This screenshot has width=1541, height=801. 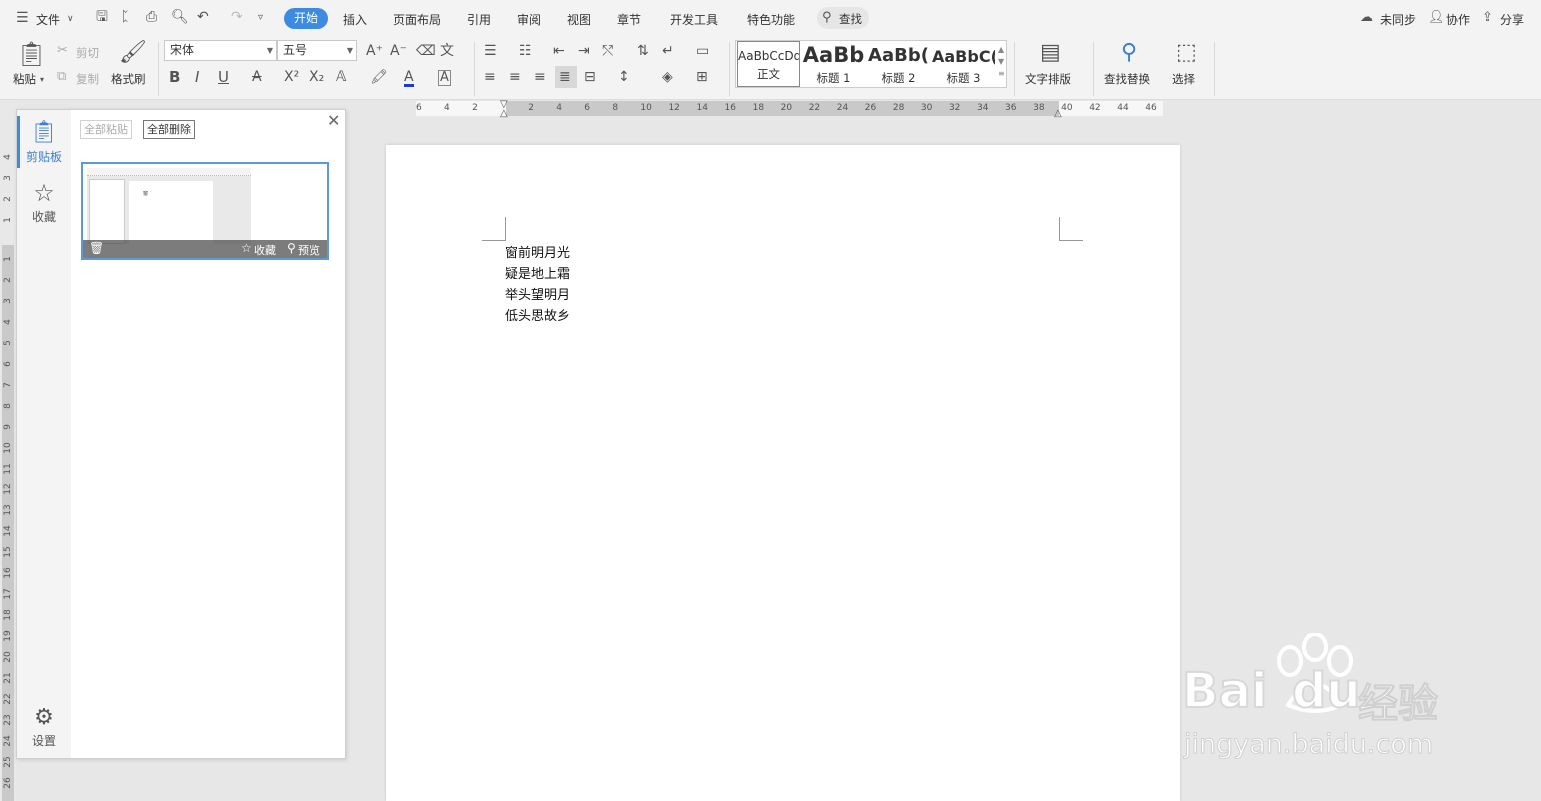 What do you see at coordinates (341, 77) in the screenshot?
I see `text-effect-icon: 𝔸` at bounding box center [341, 77].